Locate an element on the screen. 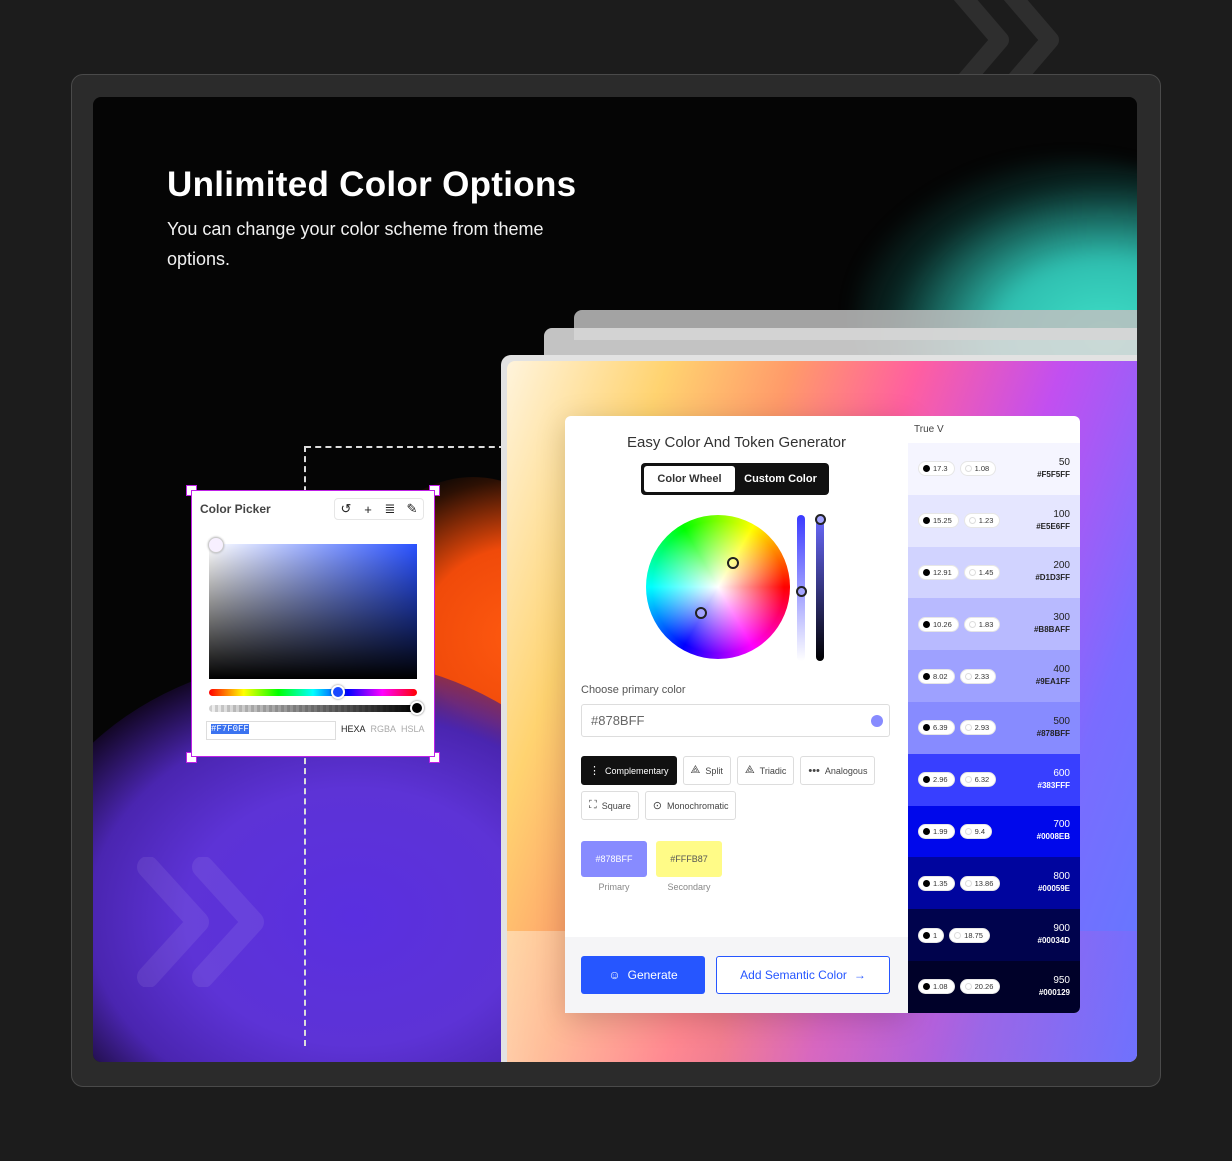  harmony-complementary: ⋮ Complementary is located at coordinates (629, 770).